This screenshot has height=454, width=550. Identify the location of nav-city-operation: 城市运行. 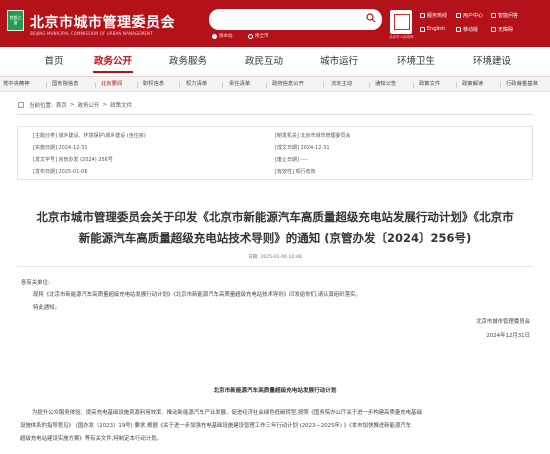
(339, 61).